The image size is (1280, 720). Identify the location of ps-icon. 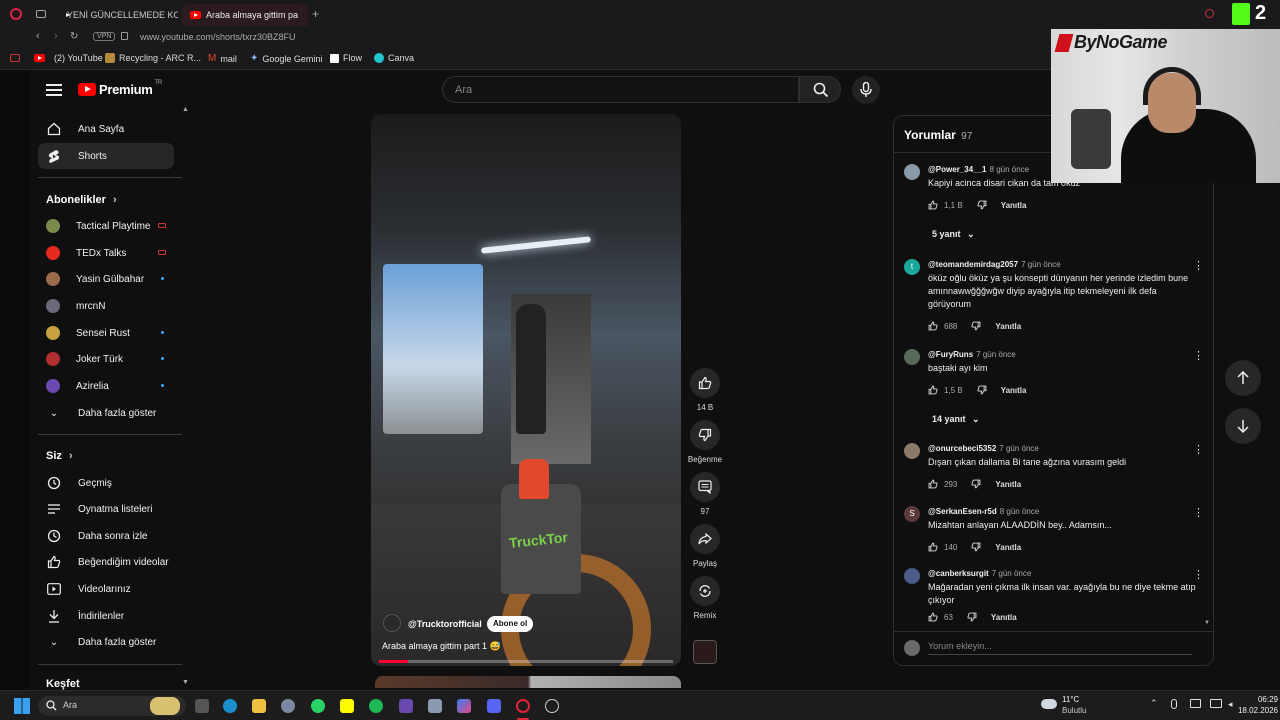
(406, 706).